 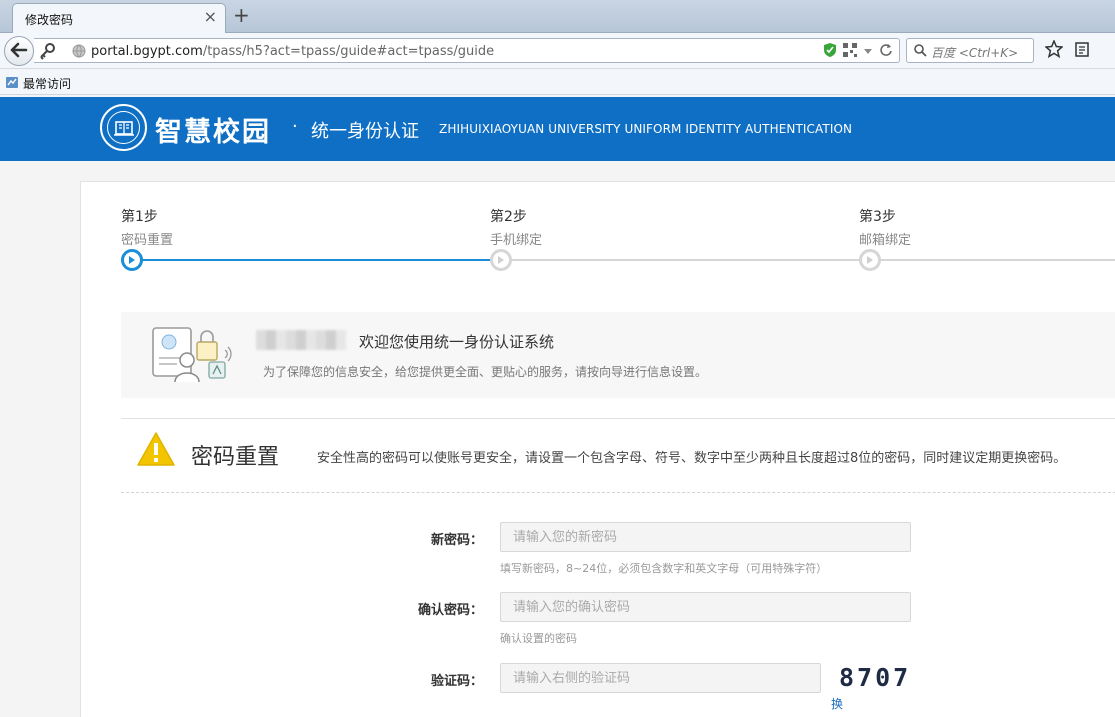 What do you see at coordinates (557, 16) in the screenshot?
I see `browser-tab-bar: 修改密码 × +` at bounding box center [557, 16].